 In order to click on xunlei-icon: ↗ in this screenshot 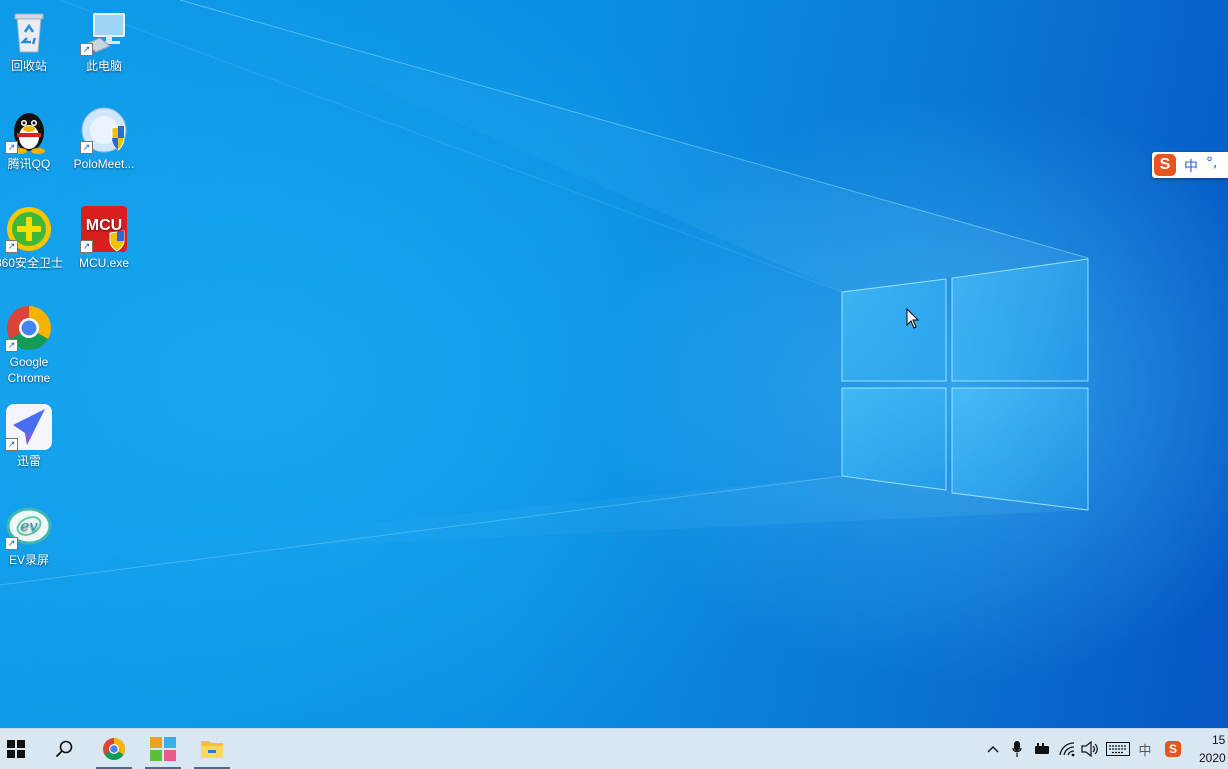, I will do `click(29, 427)`.